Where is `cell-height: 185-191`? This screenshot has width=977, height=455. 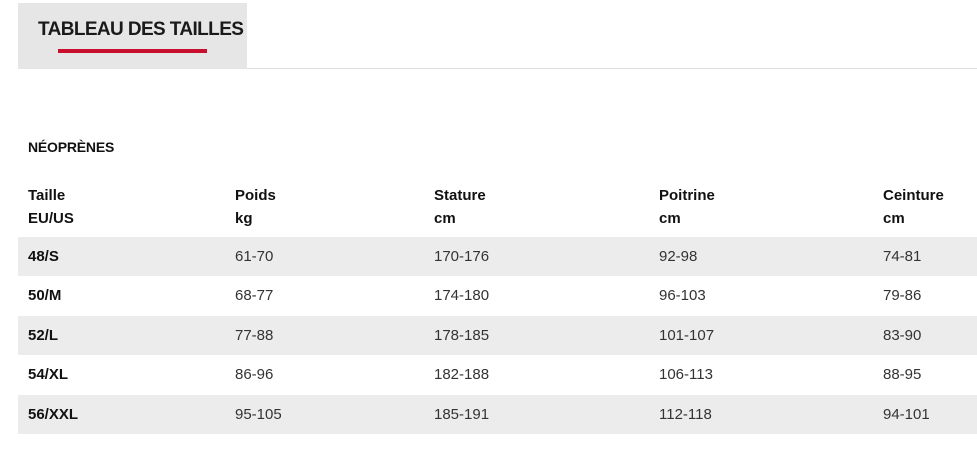 cell-height: 185-191 is located at coordinates (462, 414).